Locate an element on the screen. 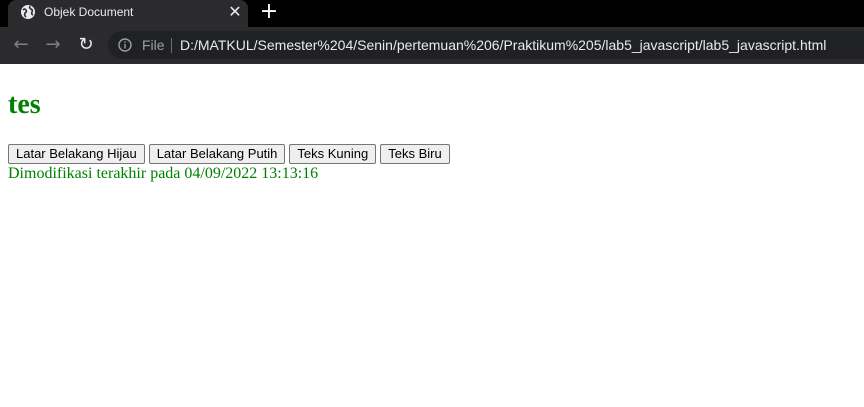  tab-strip: Objek Document ✕ + is located at coordinates (432, 13).